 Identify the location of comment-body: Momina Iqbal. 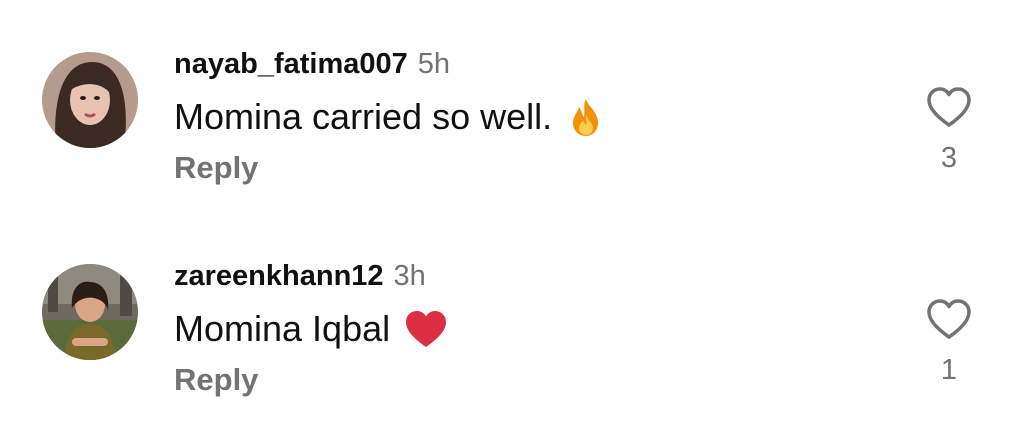
(282, 328).